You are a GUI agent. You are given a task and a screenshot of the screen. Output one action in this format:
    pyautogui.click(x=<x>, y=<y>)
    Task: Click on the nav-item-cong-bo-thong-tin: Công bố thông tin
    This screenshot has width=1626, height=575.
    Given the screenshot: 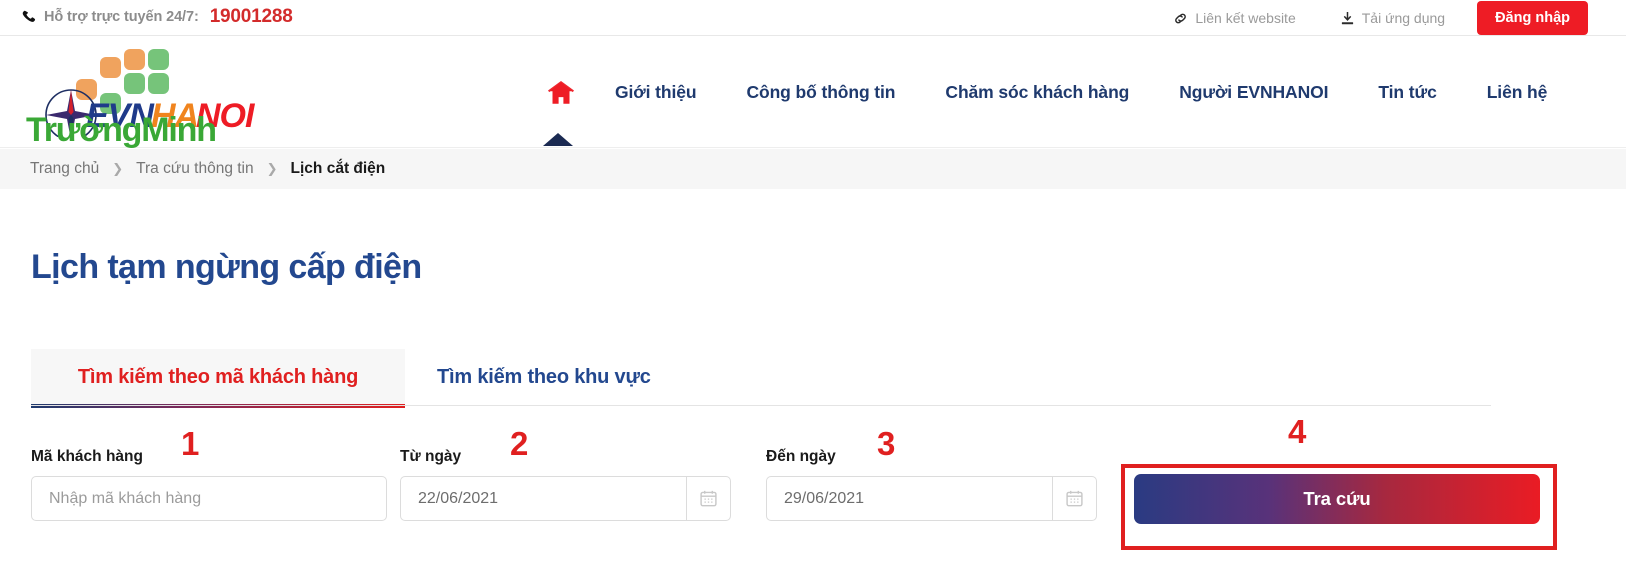 What is the action you would take?
    pyautogui.click(x=820, y=92)
    